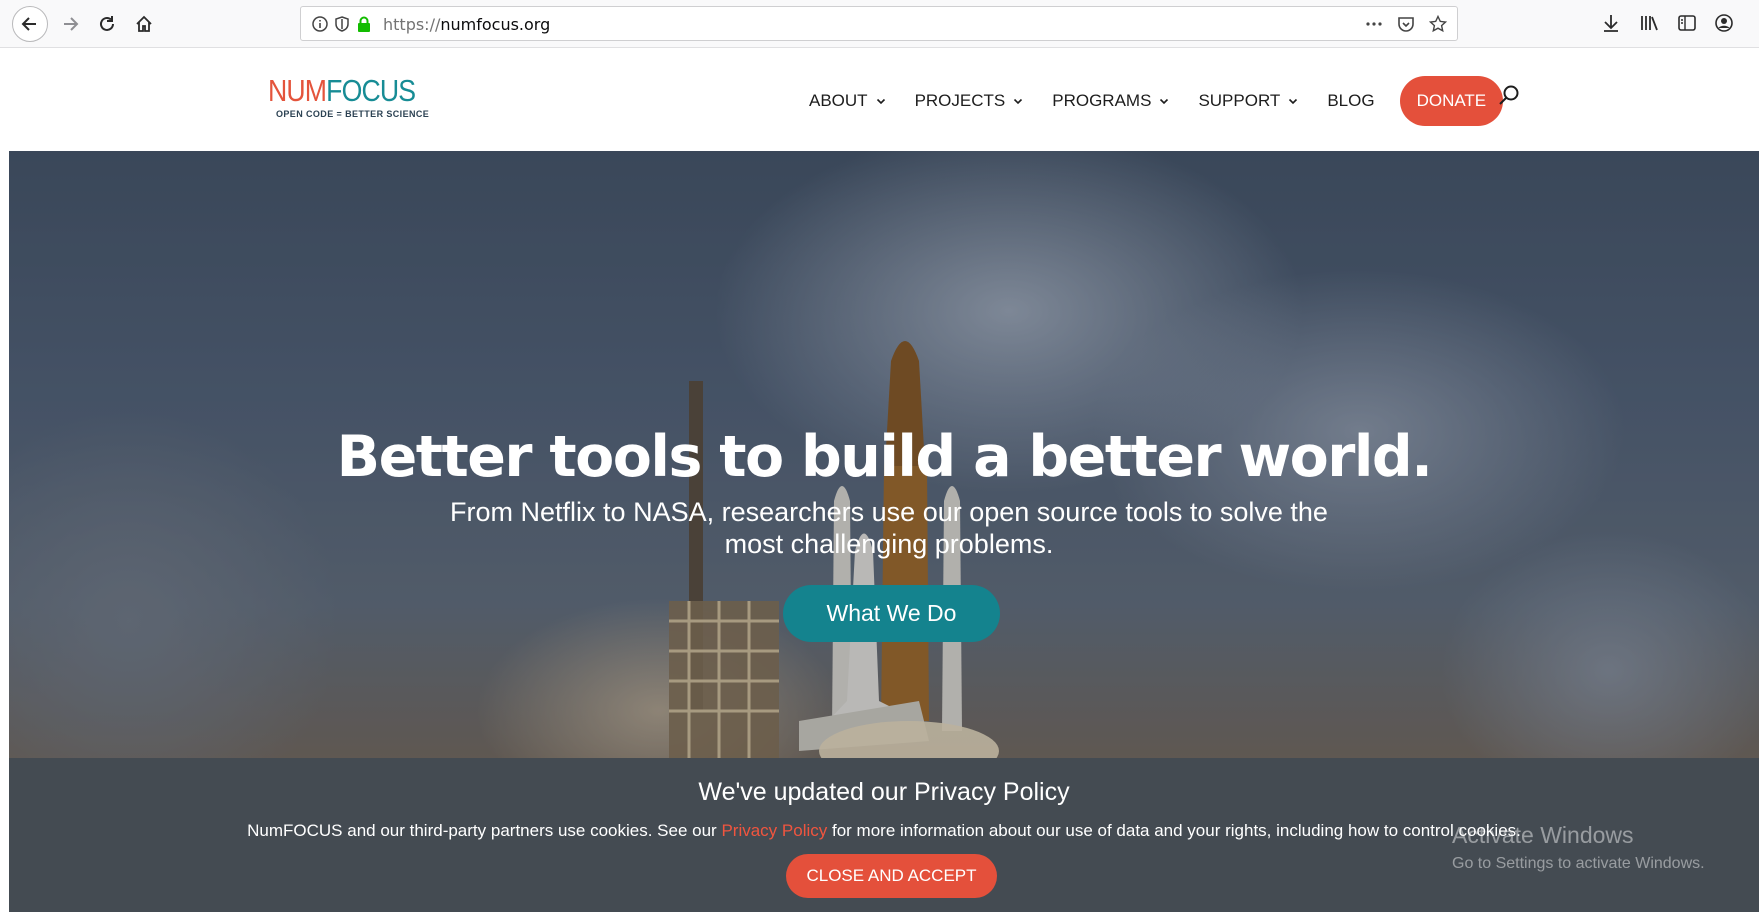 This screenshot has height=912, width=1759. I want to click on numfocus-logo: NUMFOCUS OPEN CODE = BETTER SCIENCE, so click(349, 99).